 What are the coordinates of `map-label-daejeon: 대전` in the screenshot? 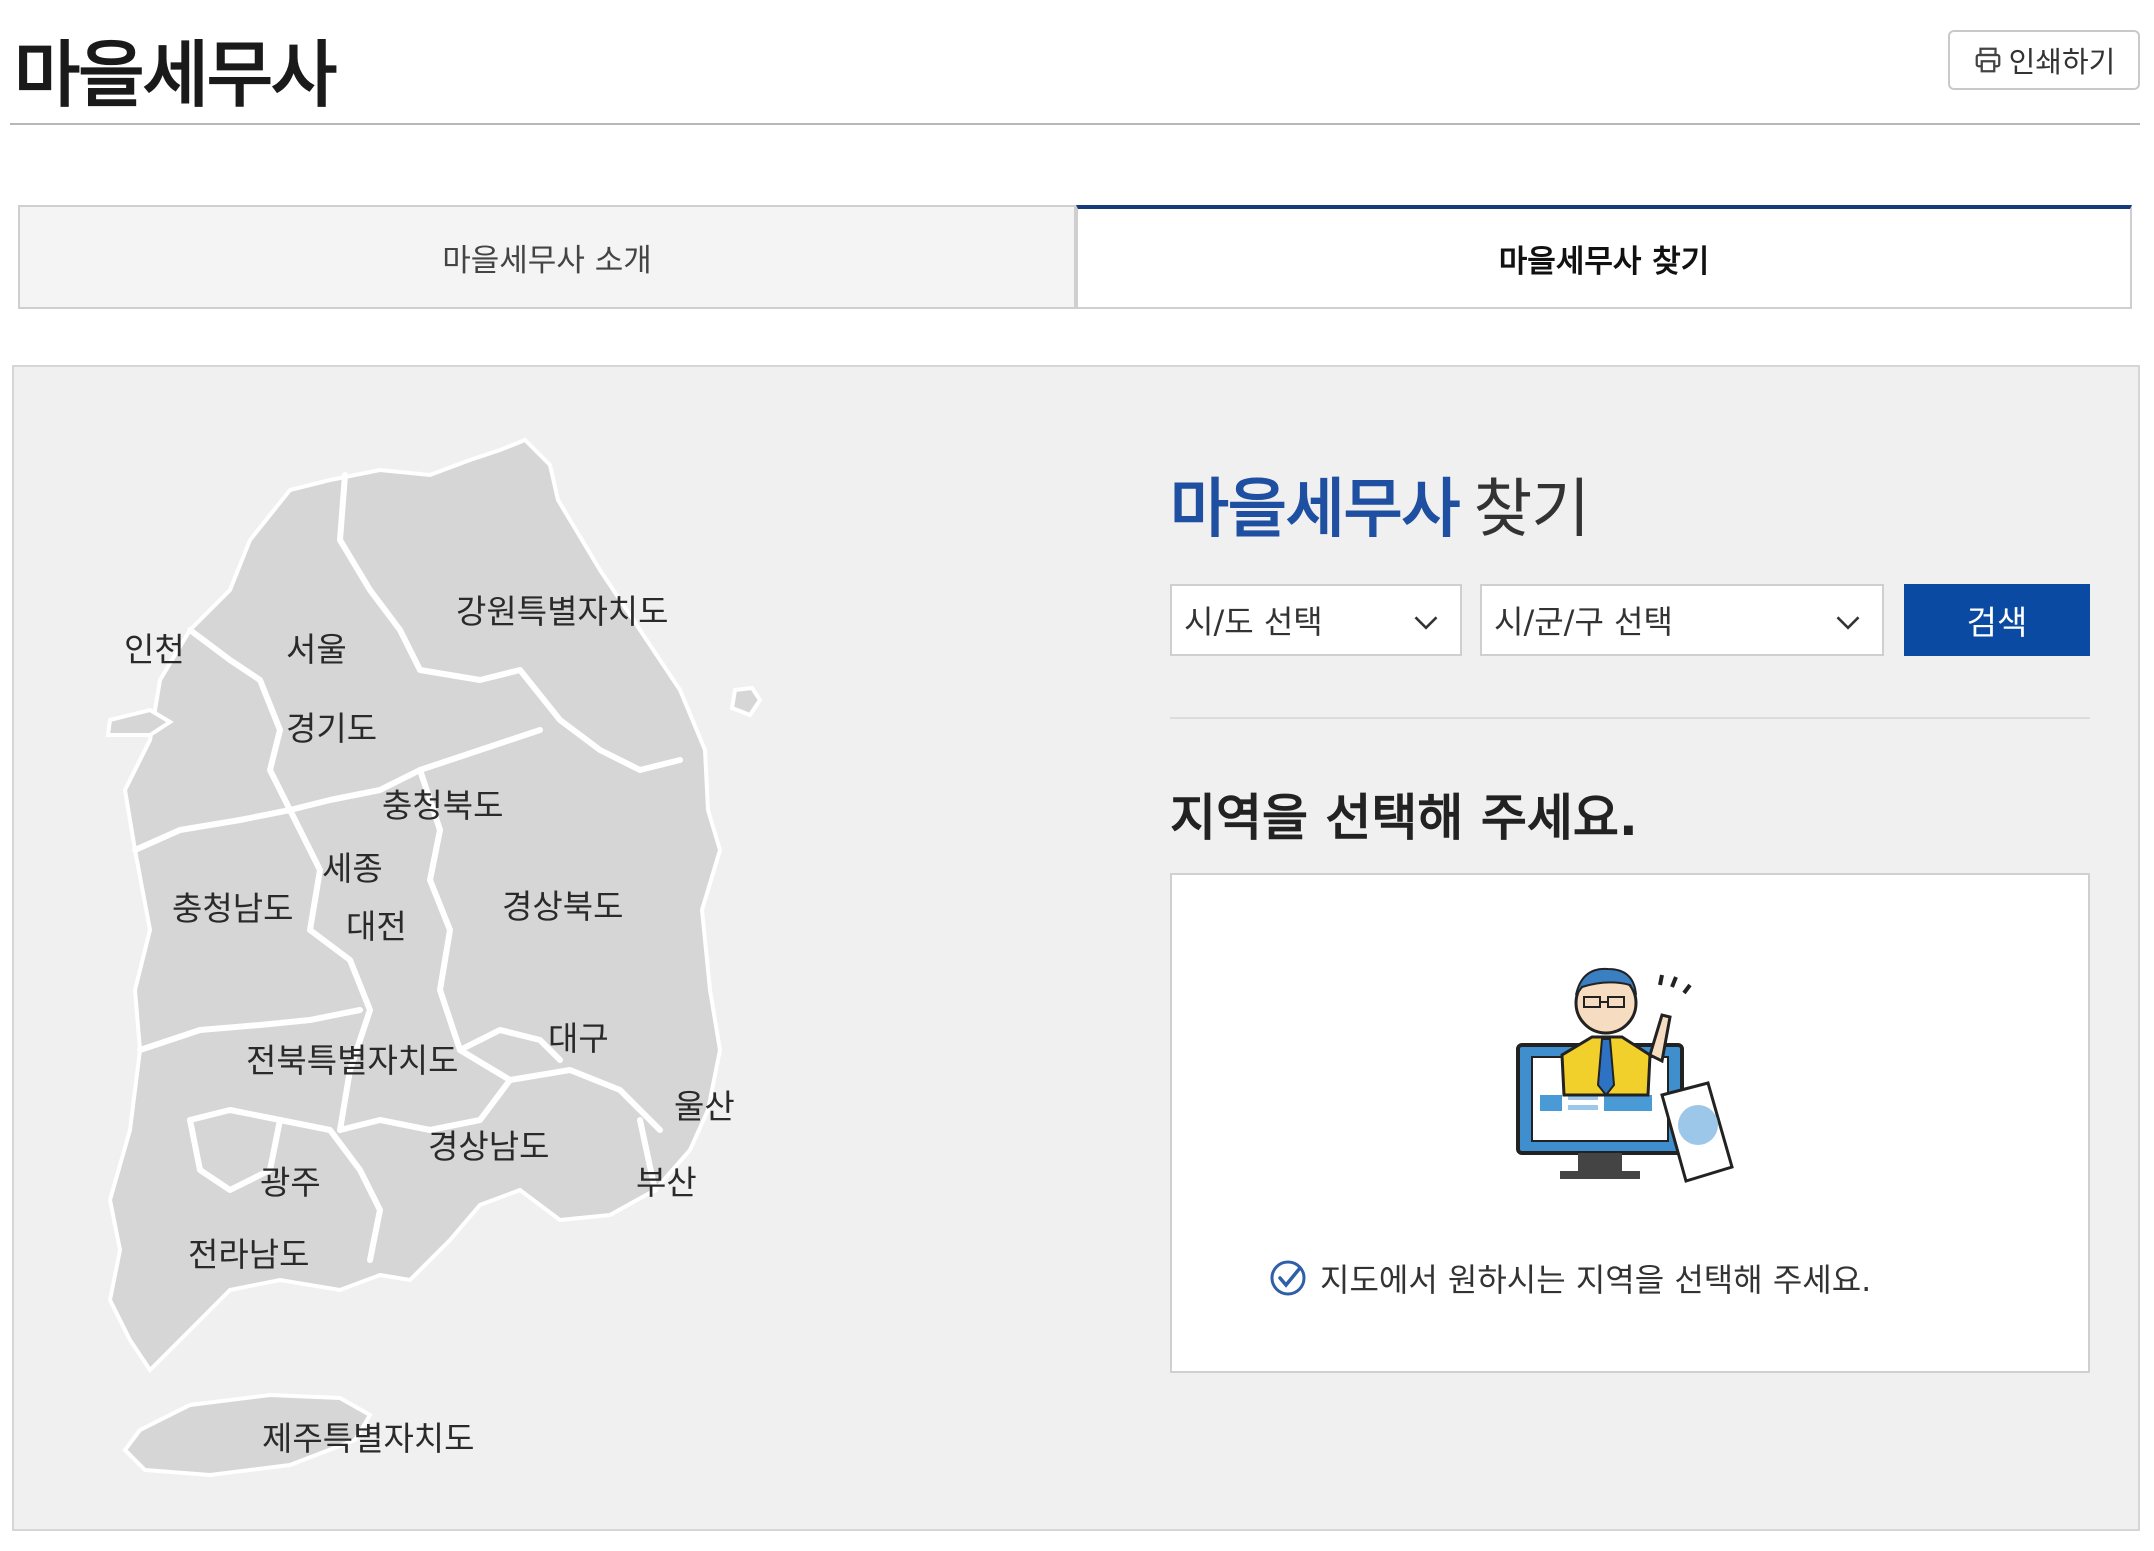 It's located at (376, 924).